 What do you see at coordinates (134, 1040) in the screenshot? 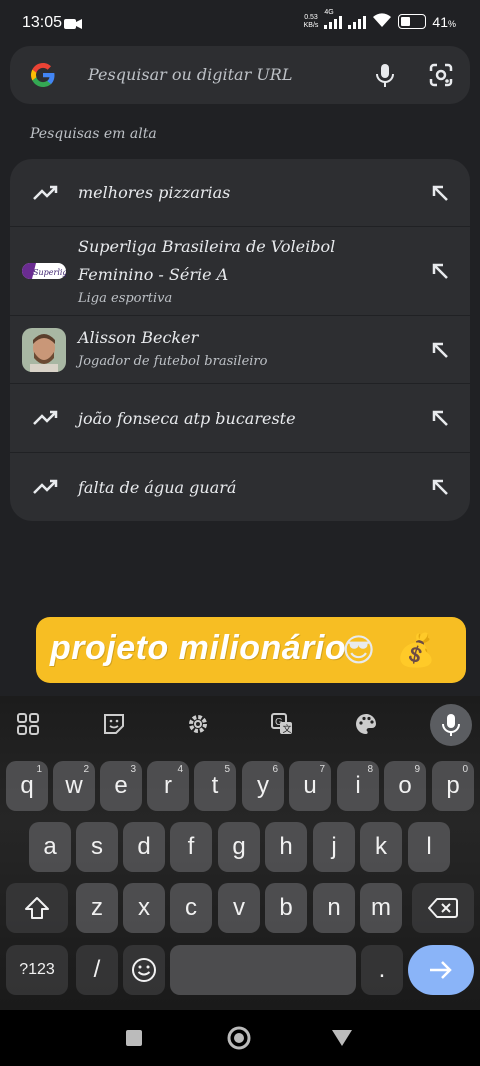
I see `recents-square-icon` at bounding box center [134, 1040].